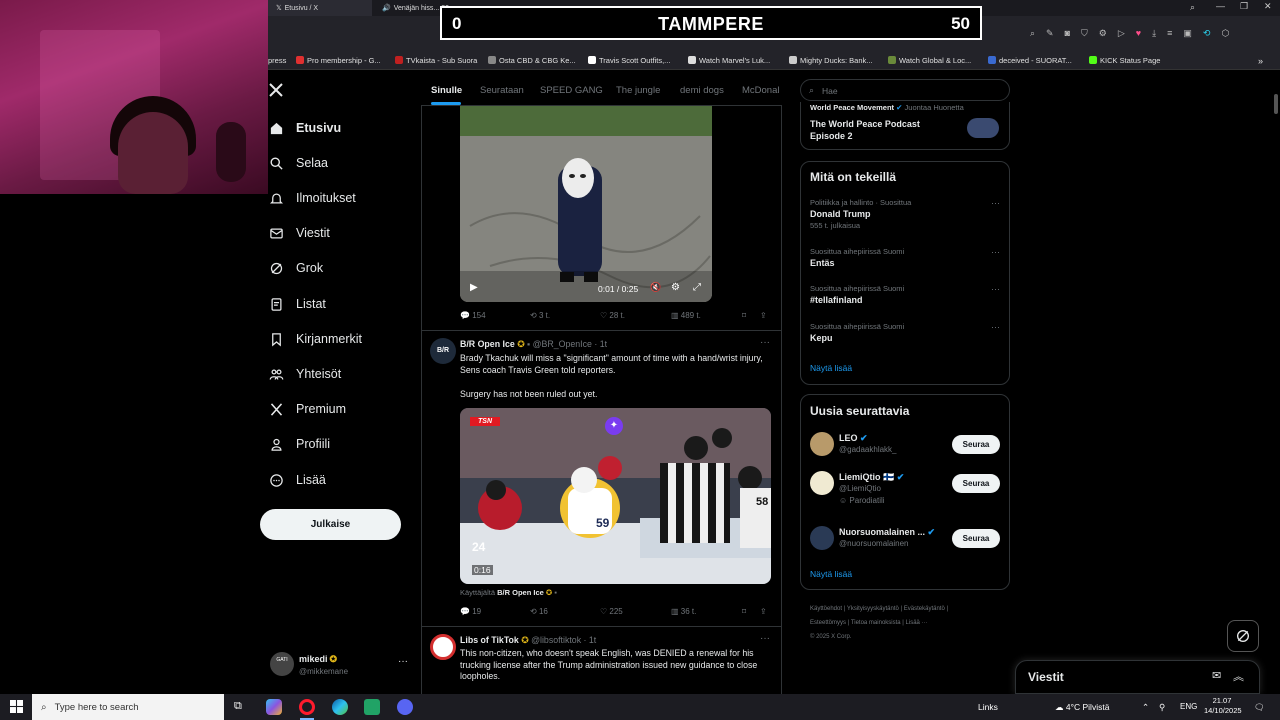 The image size is (1280, 720). What do you see at coordinates (502, 90) in the screenshot?
I see `tab-following: Seurataan` at bounding box center [502, 90].